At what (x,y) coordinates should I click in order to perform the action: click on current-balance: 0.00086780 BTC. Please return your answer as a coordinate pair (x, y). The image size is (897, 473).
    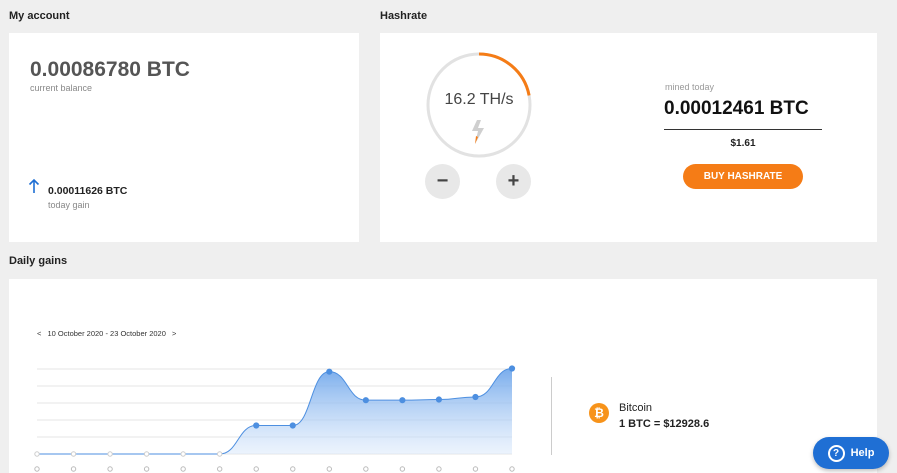
    Looking at the image, I should click on (110, 69).